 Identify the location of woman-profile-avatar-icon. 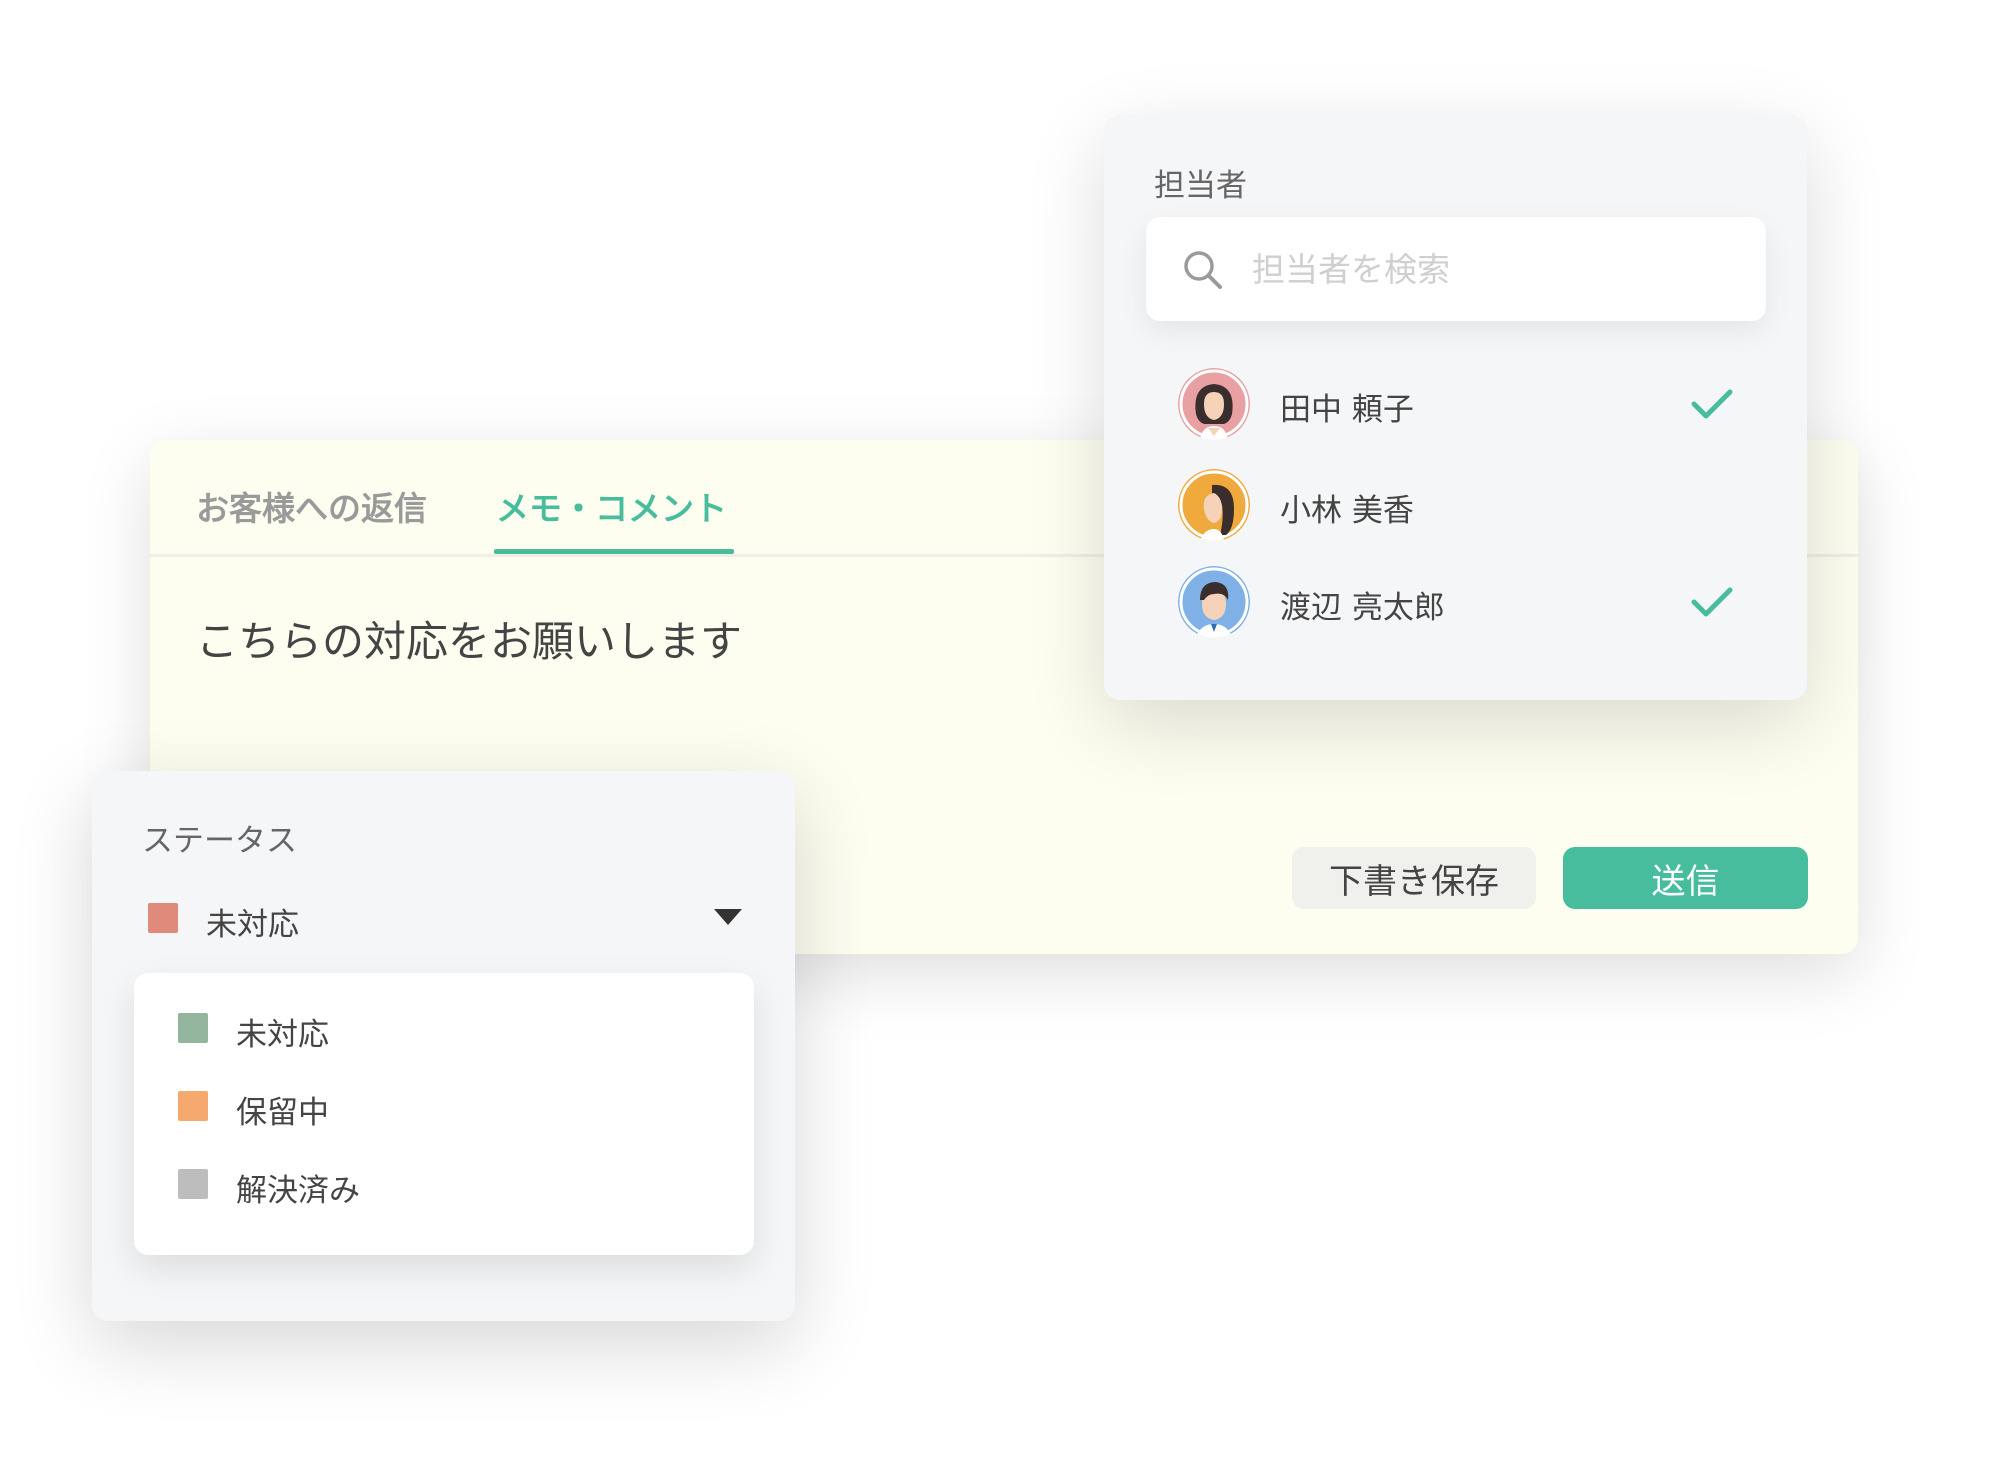
(1214, 505).